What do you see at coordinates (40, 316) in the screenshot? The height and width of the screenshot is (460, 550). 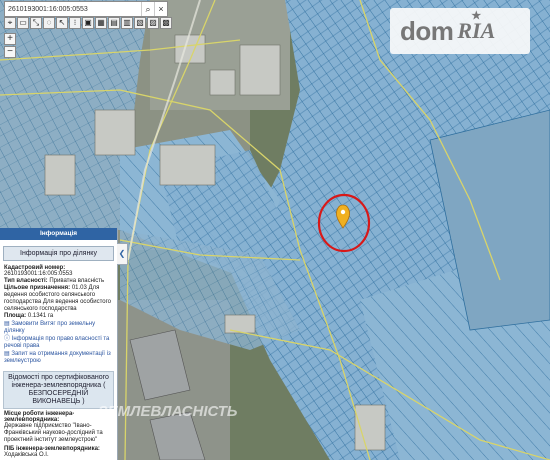 I see `area-value: 0.1341 га` at bounding box center [40, 316].